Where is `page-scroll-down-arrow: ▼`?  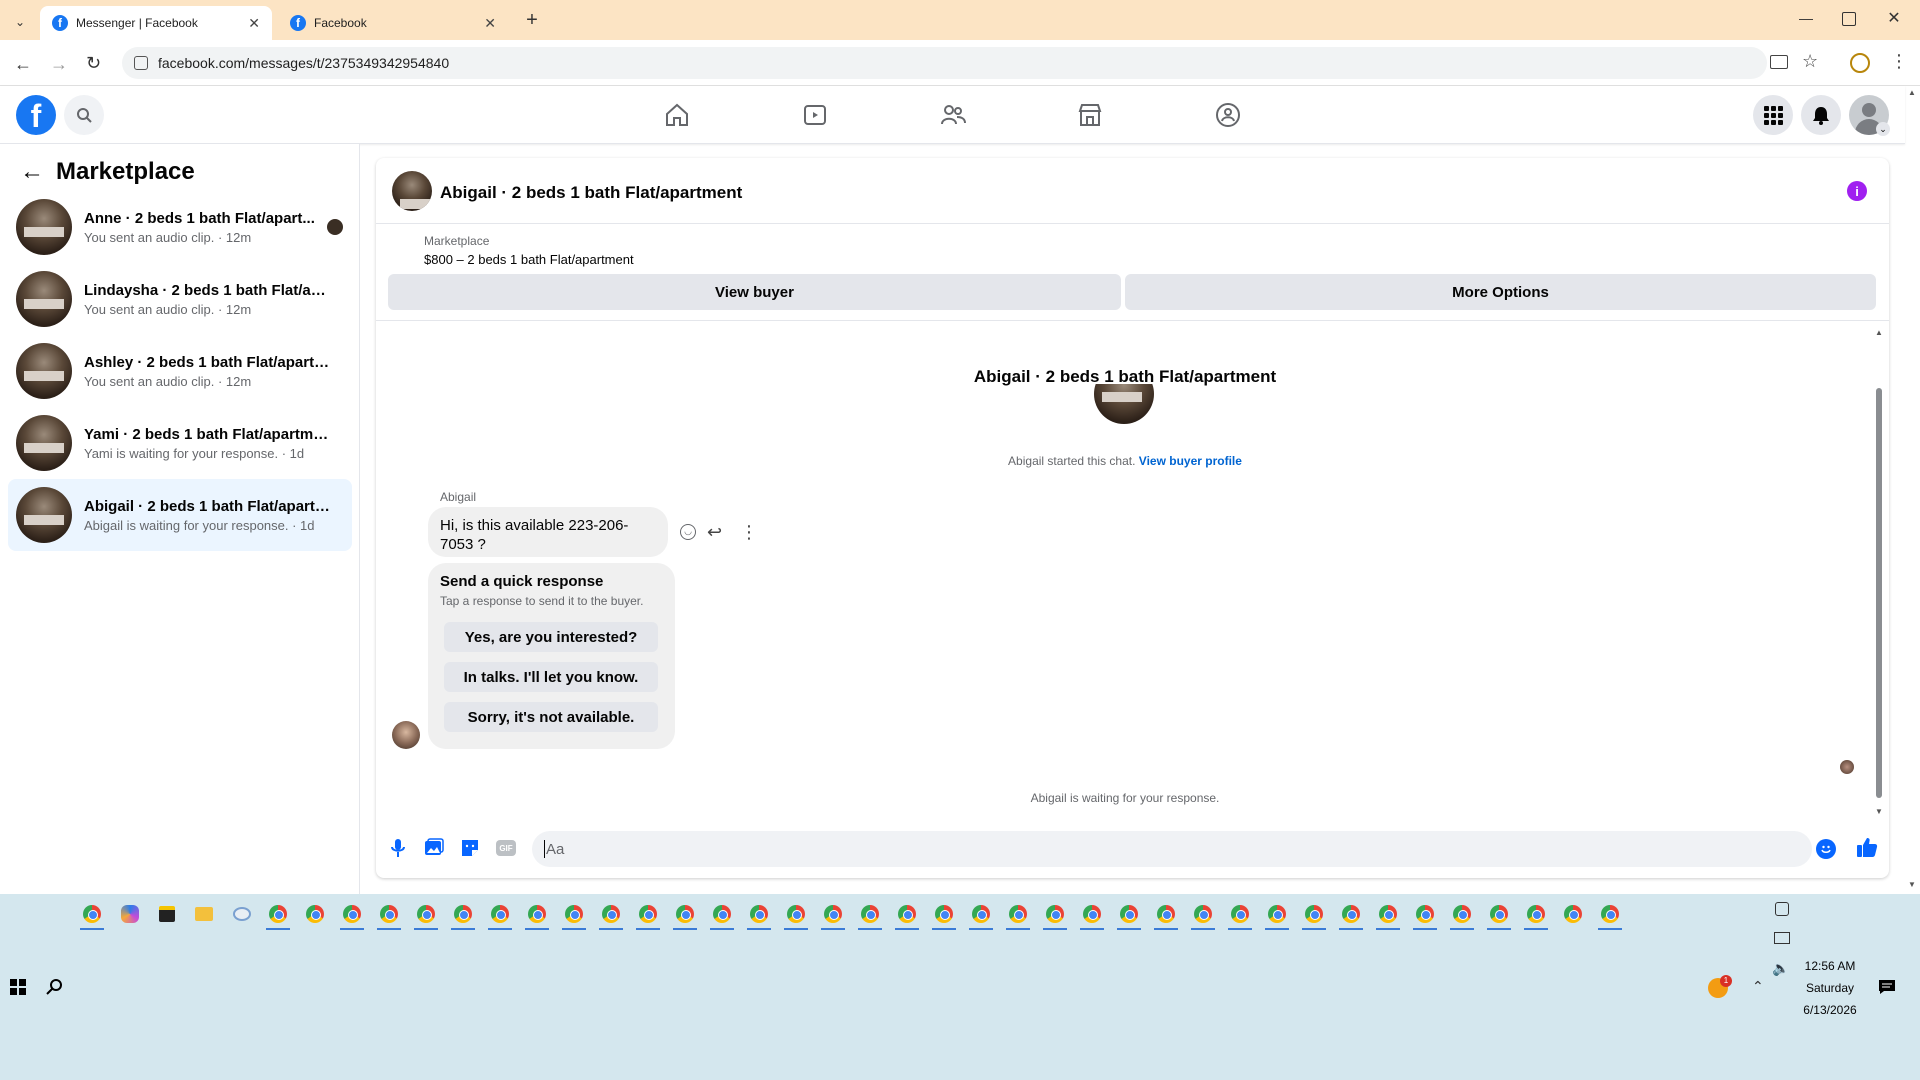 page-scroll-down-arrow: ▼ is located at coordinates (1912, 884).